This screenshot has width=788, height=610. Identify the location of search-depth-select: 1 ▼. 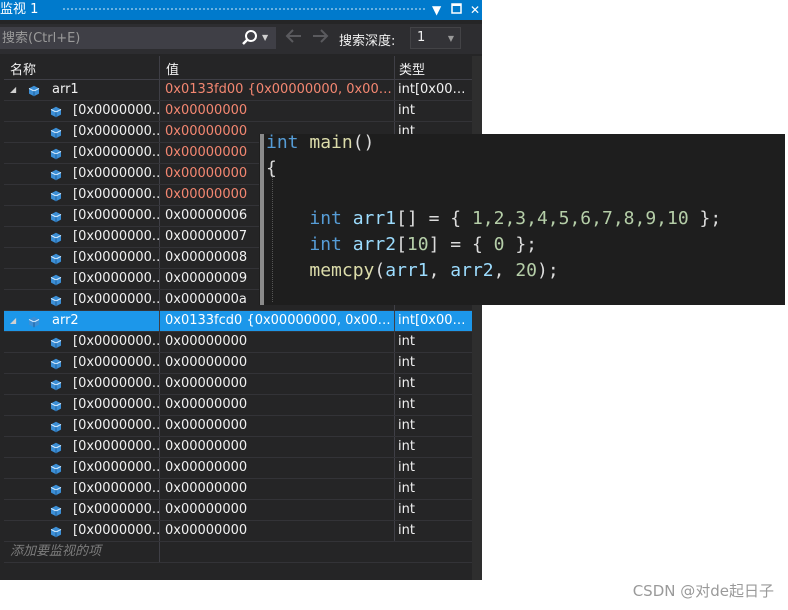
(435, 38).